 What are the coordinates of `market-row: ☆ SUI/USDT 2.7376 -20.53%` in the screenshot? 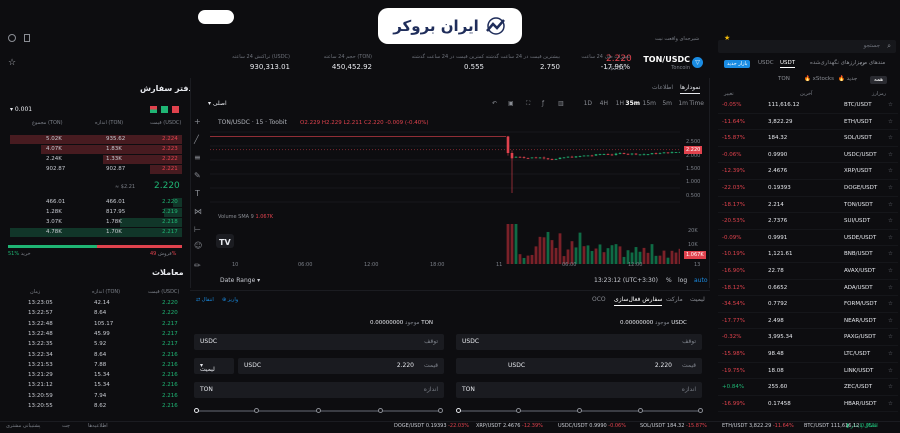 It's located at (808, 221).